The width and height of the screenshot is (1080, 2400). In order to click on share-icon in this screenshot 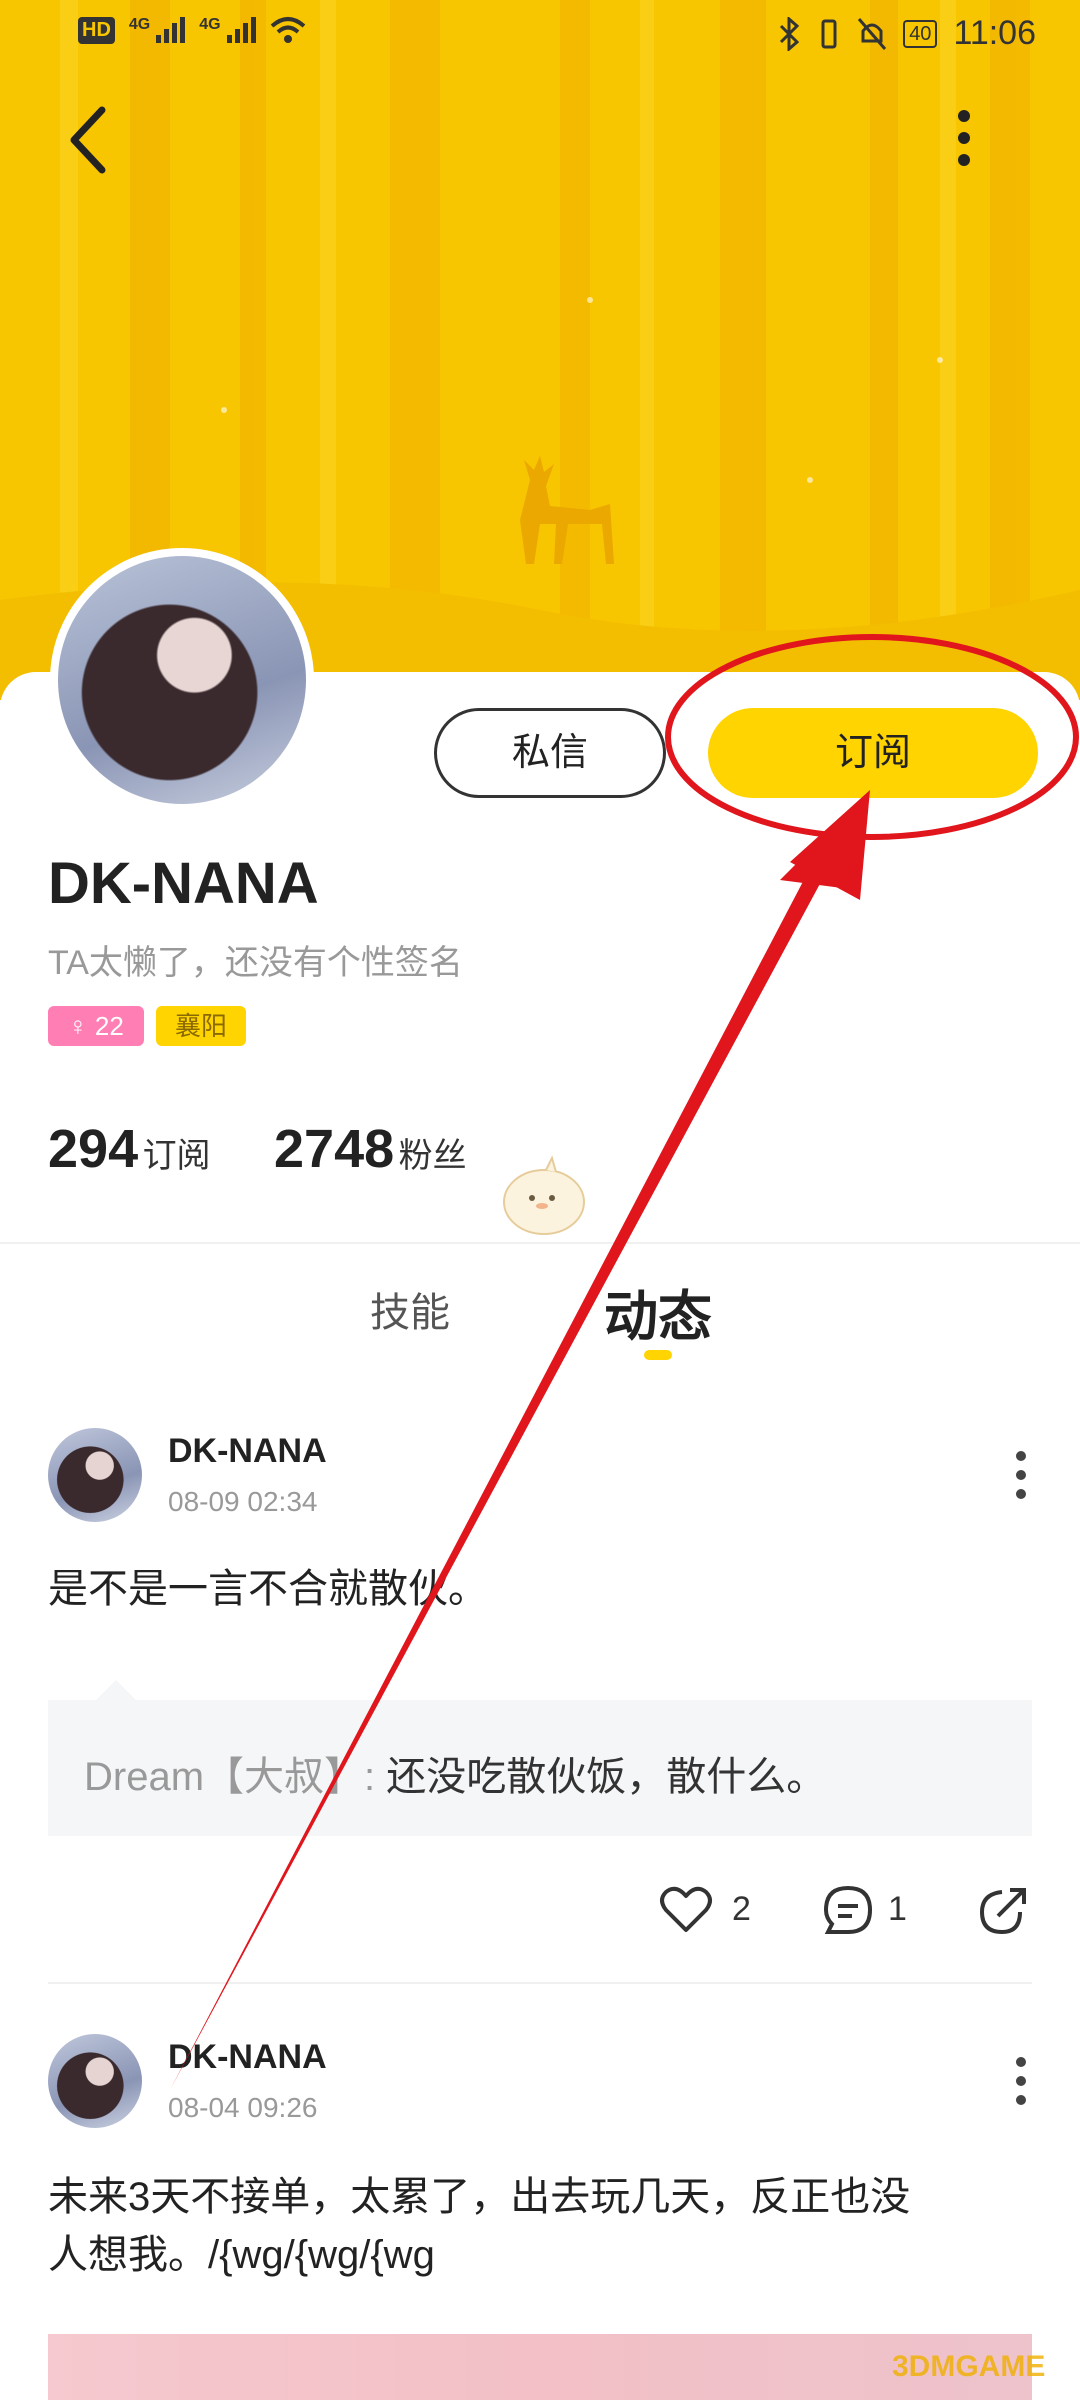, I will do `click(1004, 1910)`.